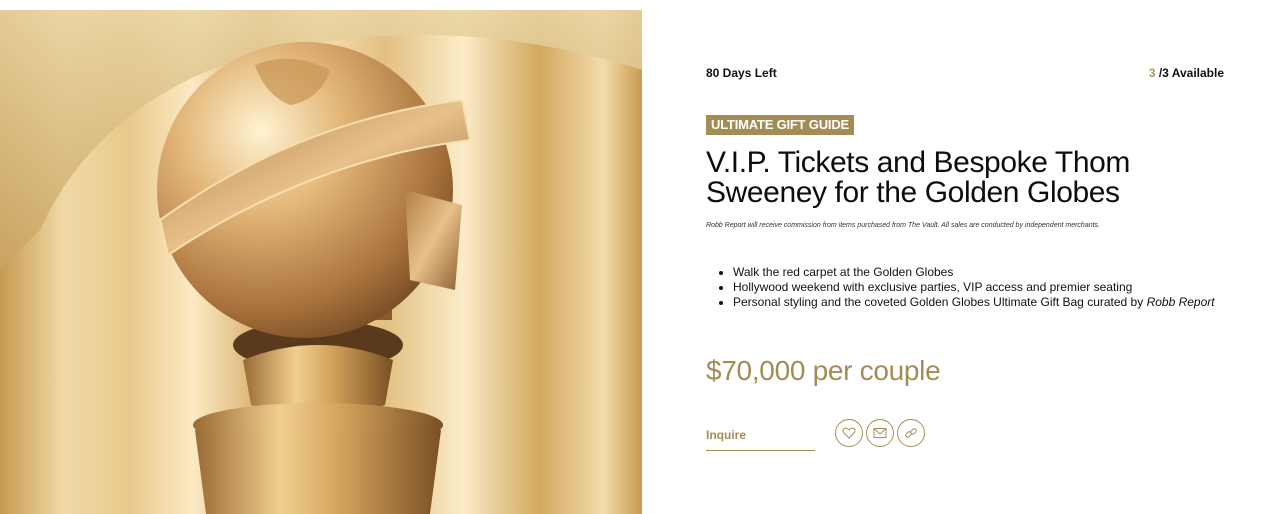  I want to click on availability: 3 /3 Available, so click(1186, 73).